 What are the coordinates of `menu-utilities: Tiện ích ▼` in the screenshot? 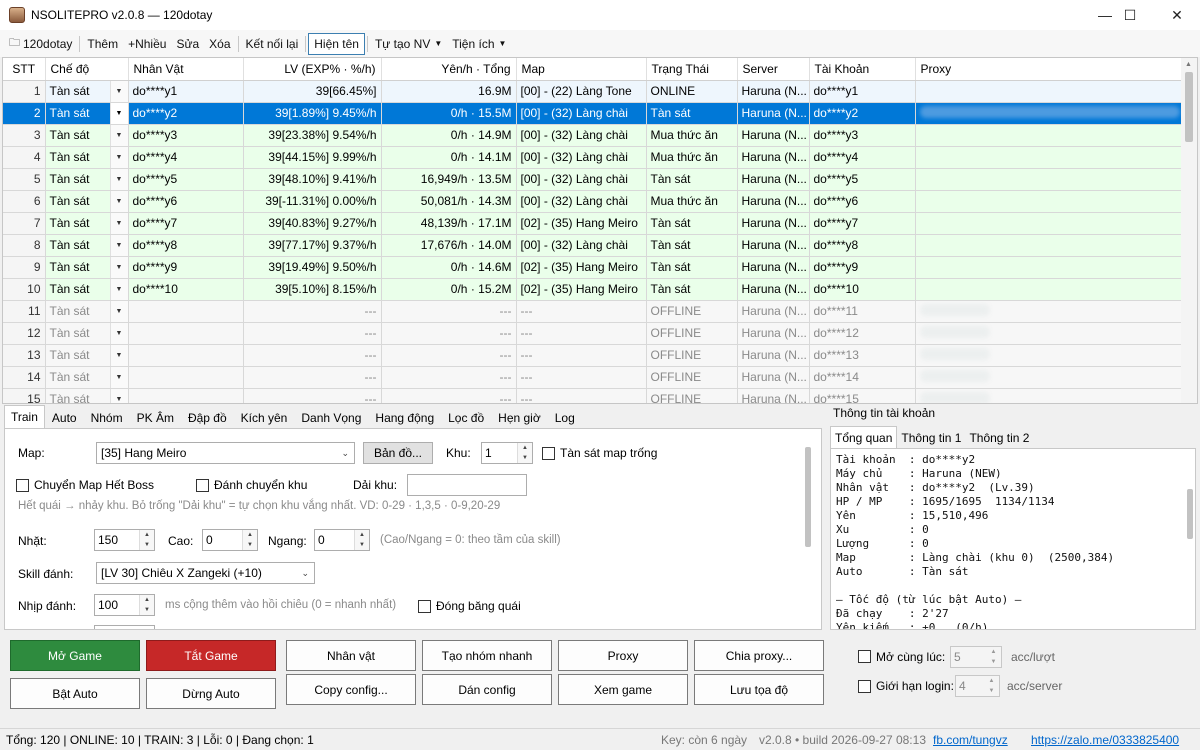 It's located at (479, 44).